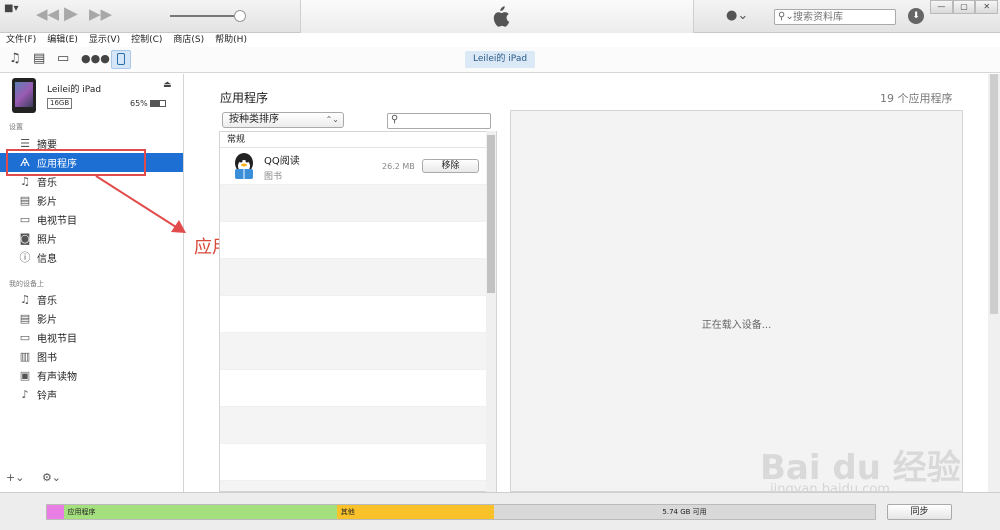 The image size is (1000, 530). I want to click on window-scrollbar, so click(994, 283).